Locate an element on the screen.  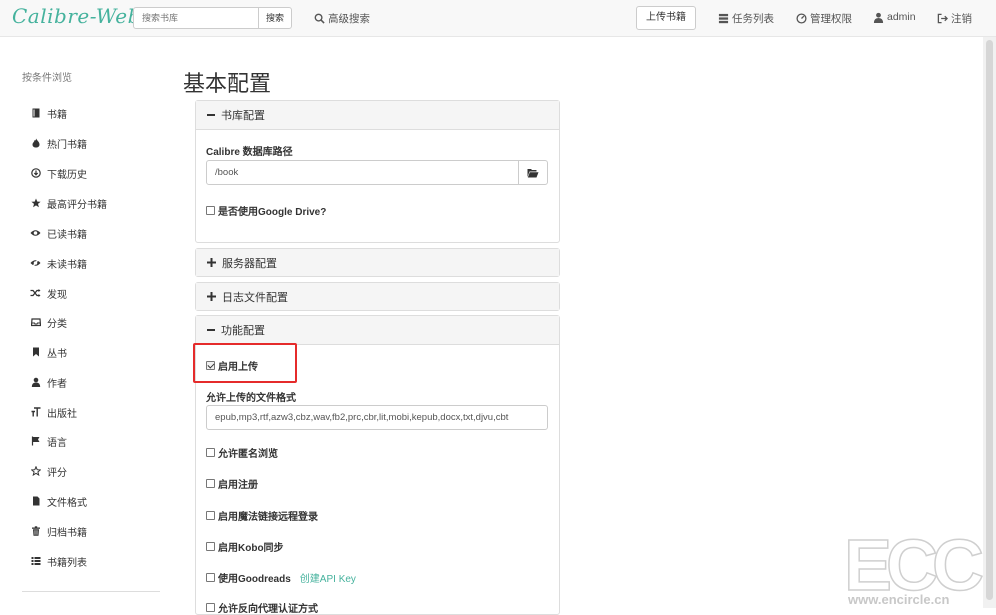
user-link: admin is located at coordinates (894, 17).